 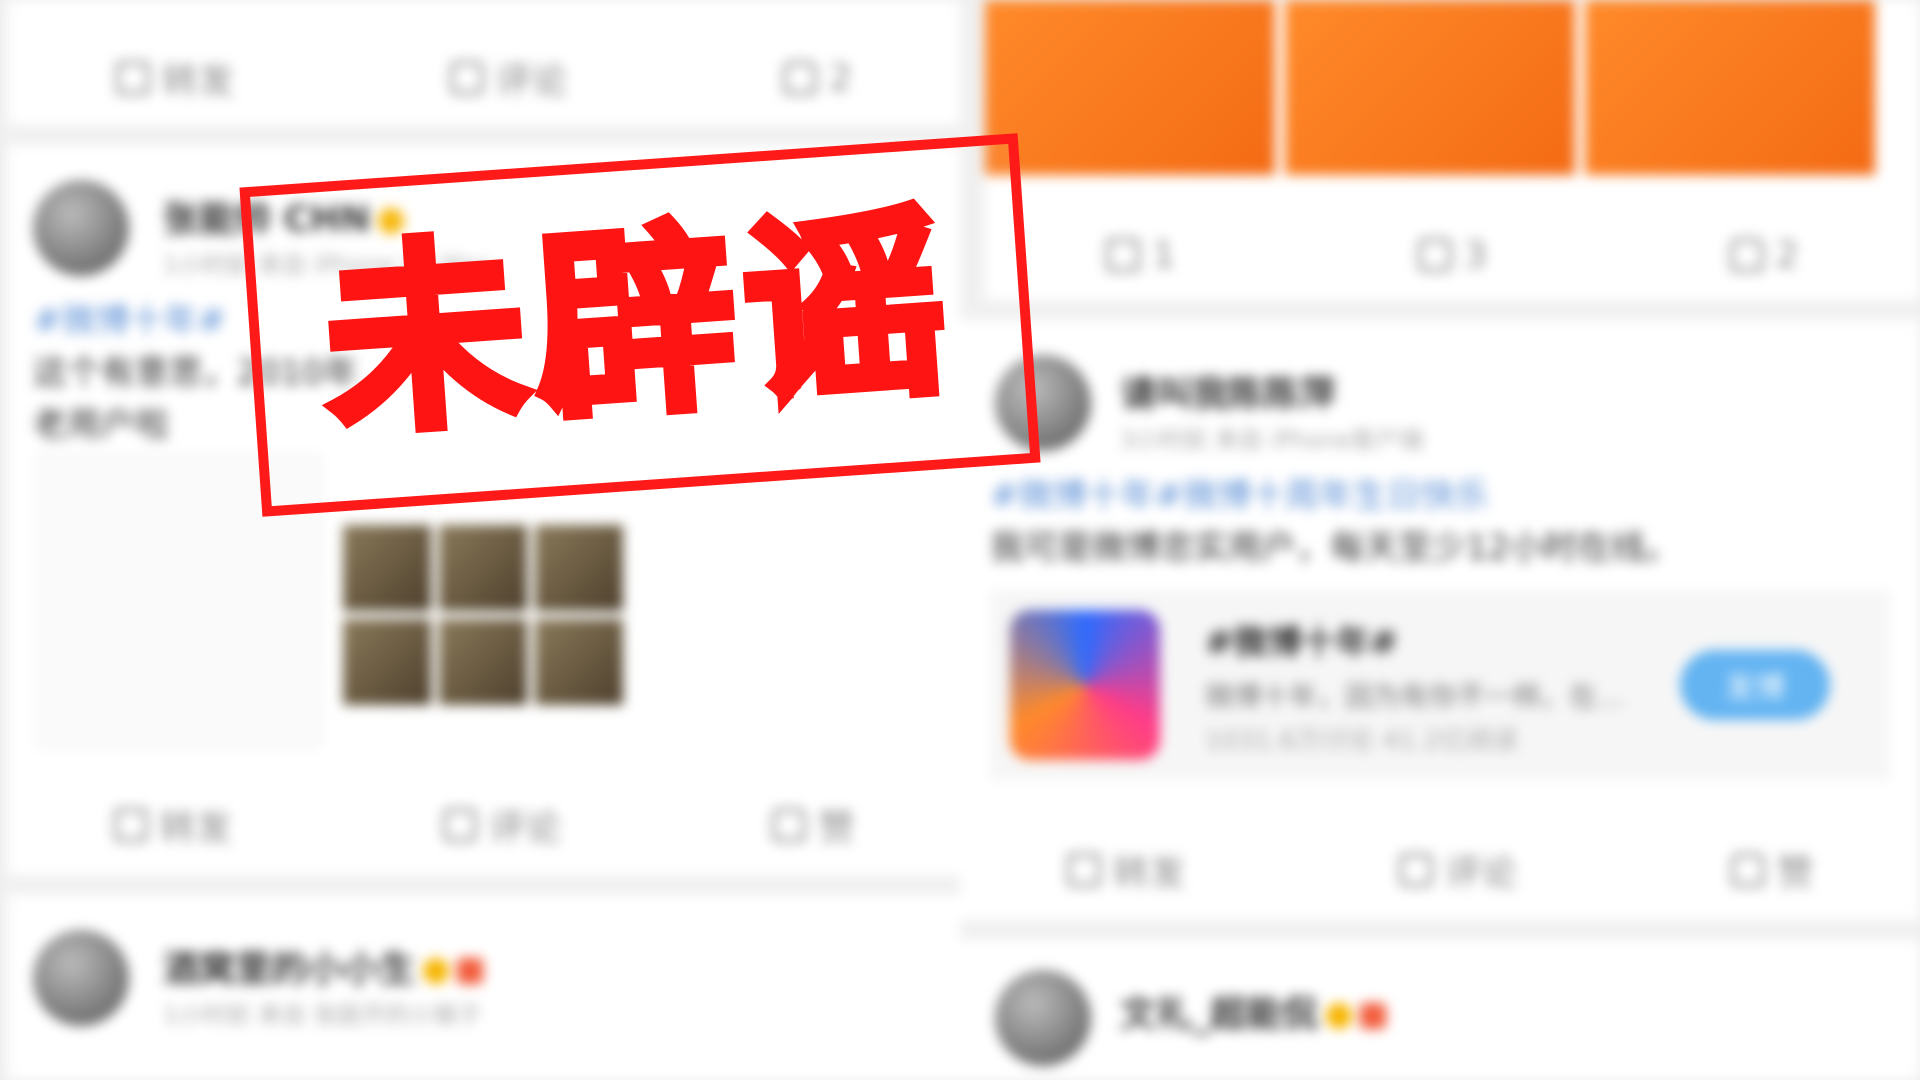 I want to click on post-actions: 1 3 2, so click(x=1452, y=255).